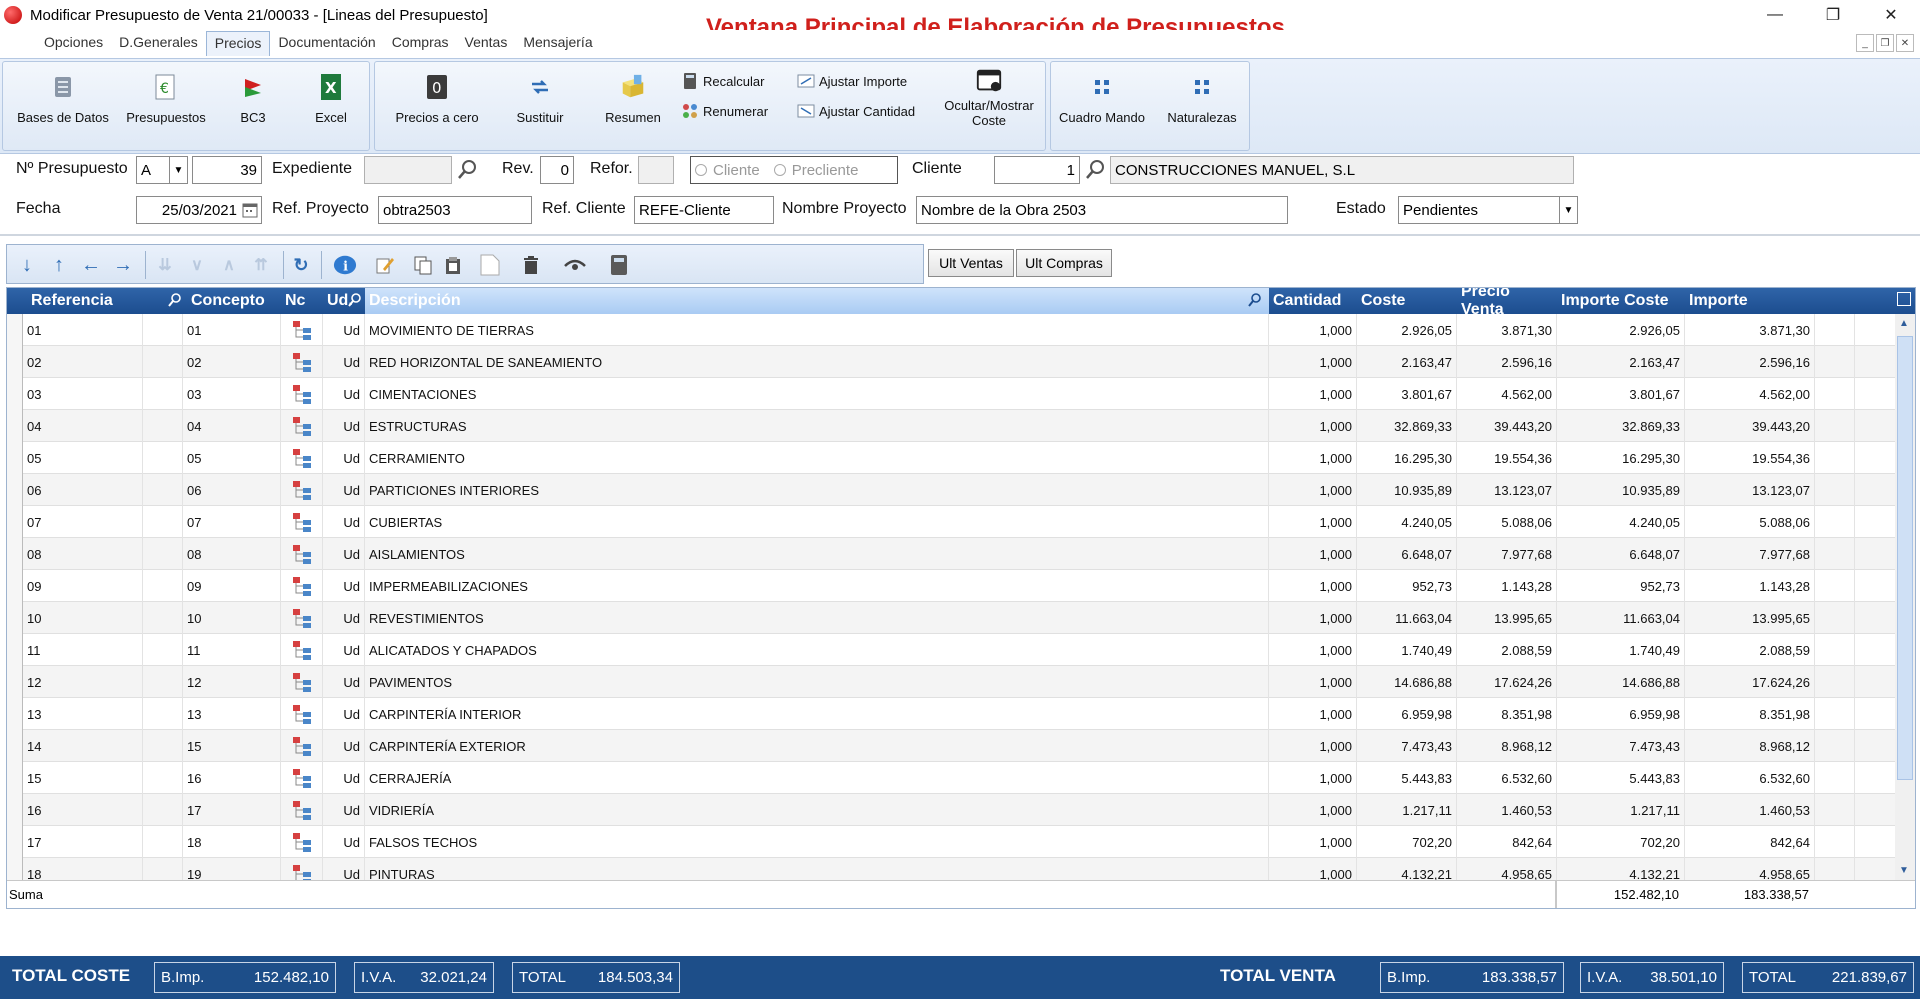 The height and width of the screenshot is (999, 1920). I want to click on cell-cantidad: 1,000, so click(1313, 682).